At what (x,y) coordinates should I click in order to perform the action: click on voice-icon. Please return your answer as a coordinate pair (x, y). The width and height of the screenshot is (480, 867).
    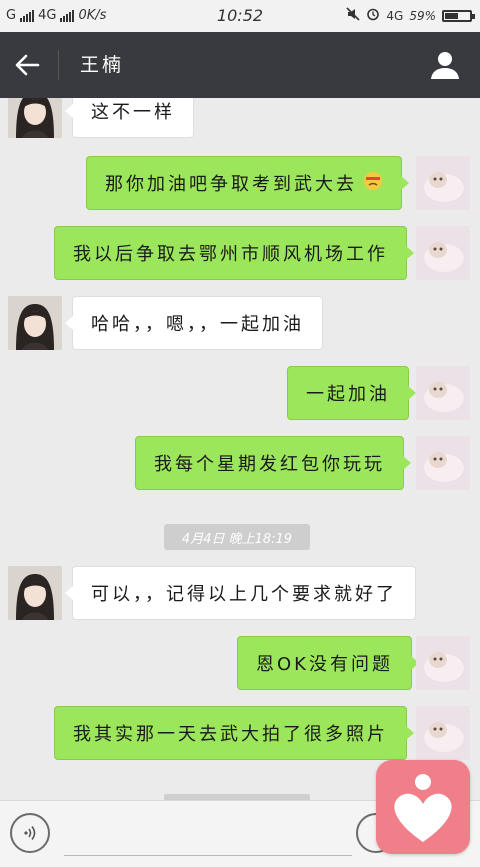
    Looking at the image, I should click on (30, 833).